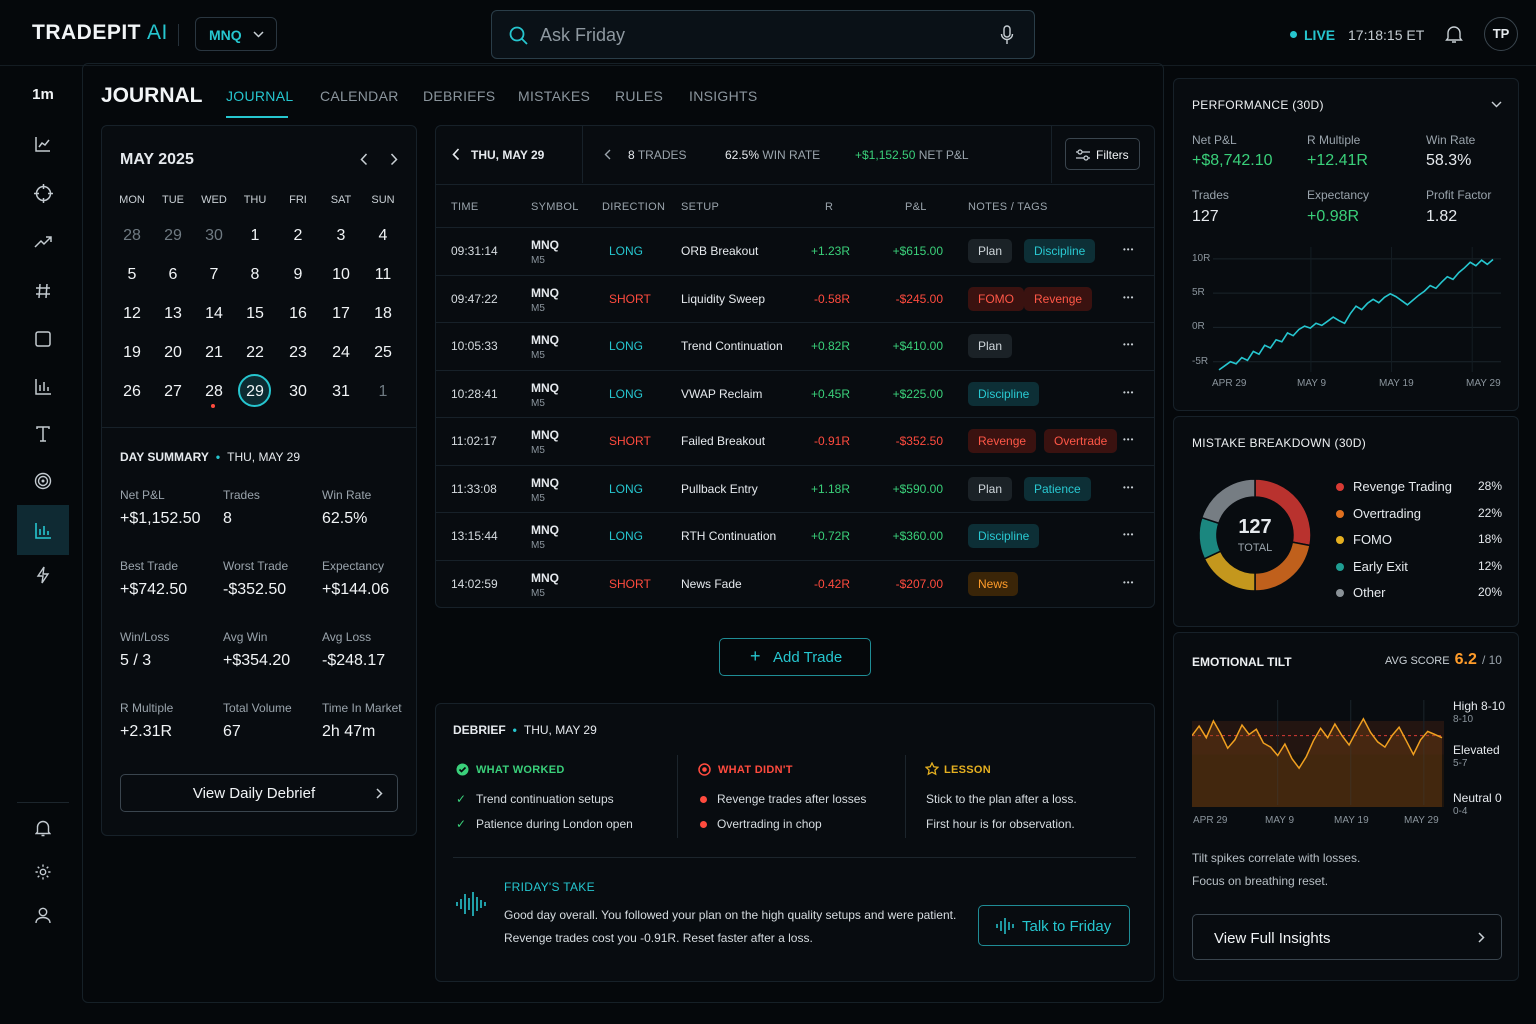 The width and height of the screenshot is (1536, 1024). What do you see at coordinates (43, 193) in the screenshot?
I see `crosshair-icon` at bounding box center [43, 193].